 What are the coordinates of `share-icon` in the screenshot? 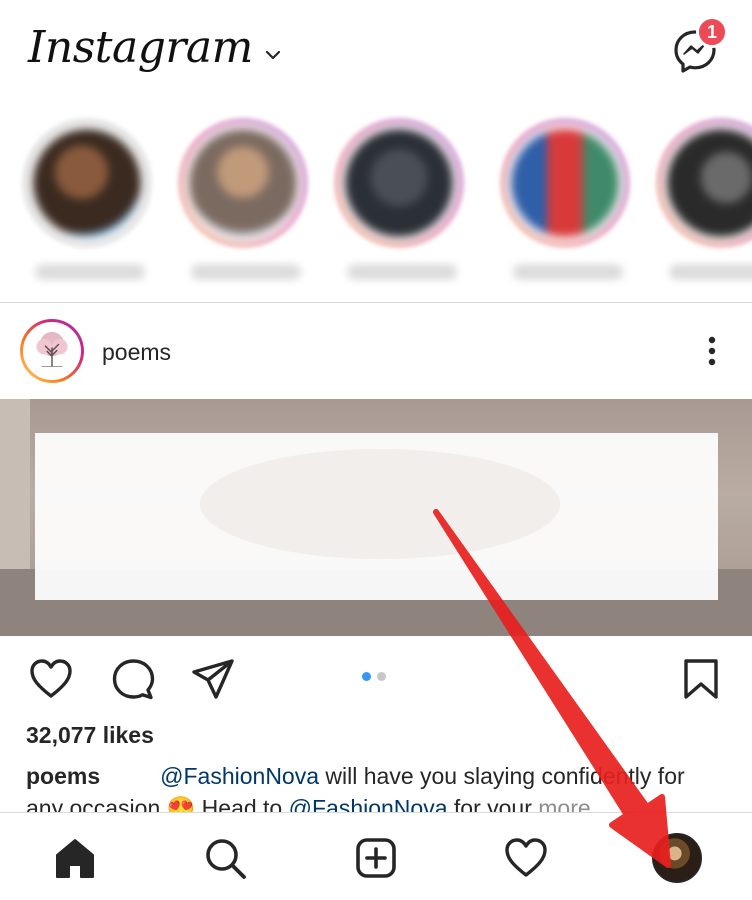 It's located at (213, 679).